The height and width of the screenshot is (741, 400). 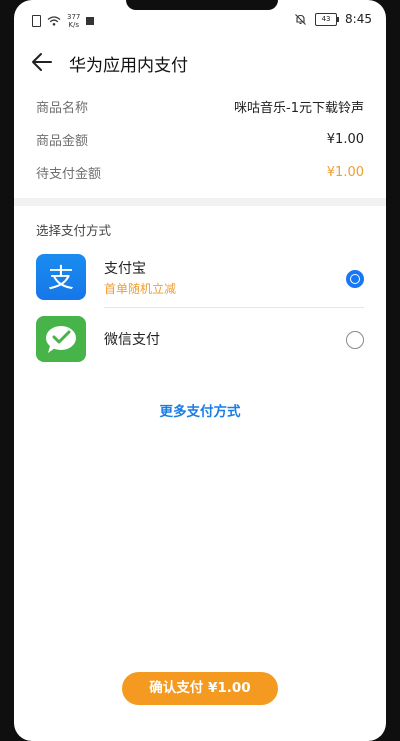 What do you see at coordinates (234, 307) in the screenshot?
I see `option-divider` at bounding box center [234, 307].